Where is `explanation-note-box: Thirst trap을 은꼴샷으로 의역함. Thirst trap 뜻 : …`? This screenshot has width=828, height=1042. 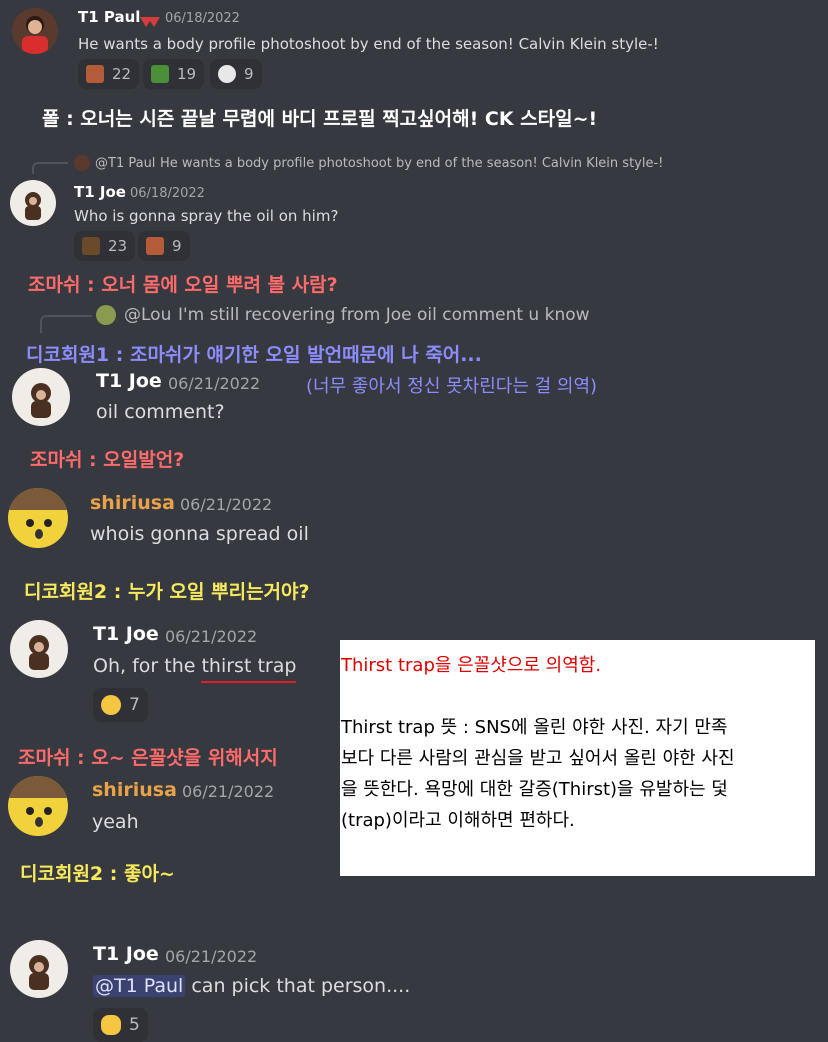
explanation-note-box: Thirst trap을 은꼴샷으로 의역함. Thirst trap 뜻 : … is located at coordinates (577, 758).